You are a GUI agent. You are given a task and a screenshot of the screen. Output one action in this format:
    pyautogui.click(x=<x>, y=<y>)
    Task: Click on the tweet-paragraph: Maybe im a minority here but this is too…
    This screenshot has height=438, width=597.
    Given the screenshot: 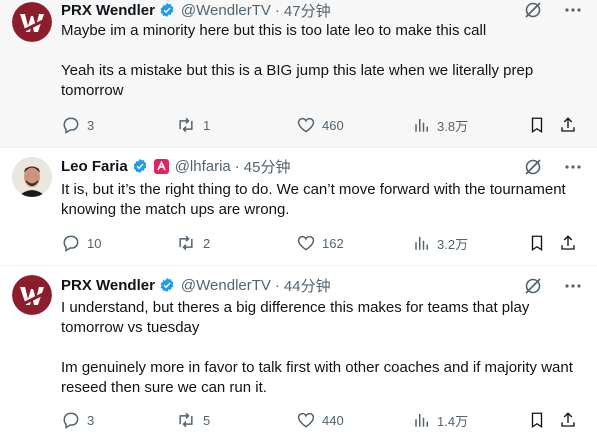 What is the action you would take?
    pyautogui.click(x=274, y=30)
    